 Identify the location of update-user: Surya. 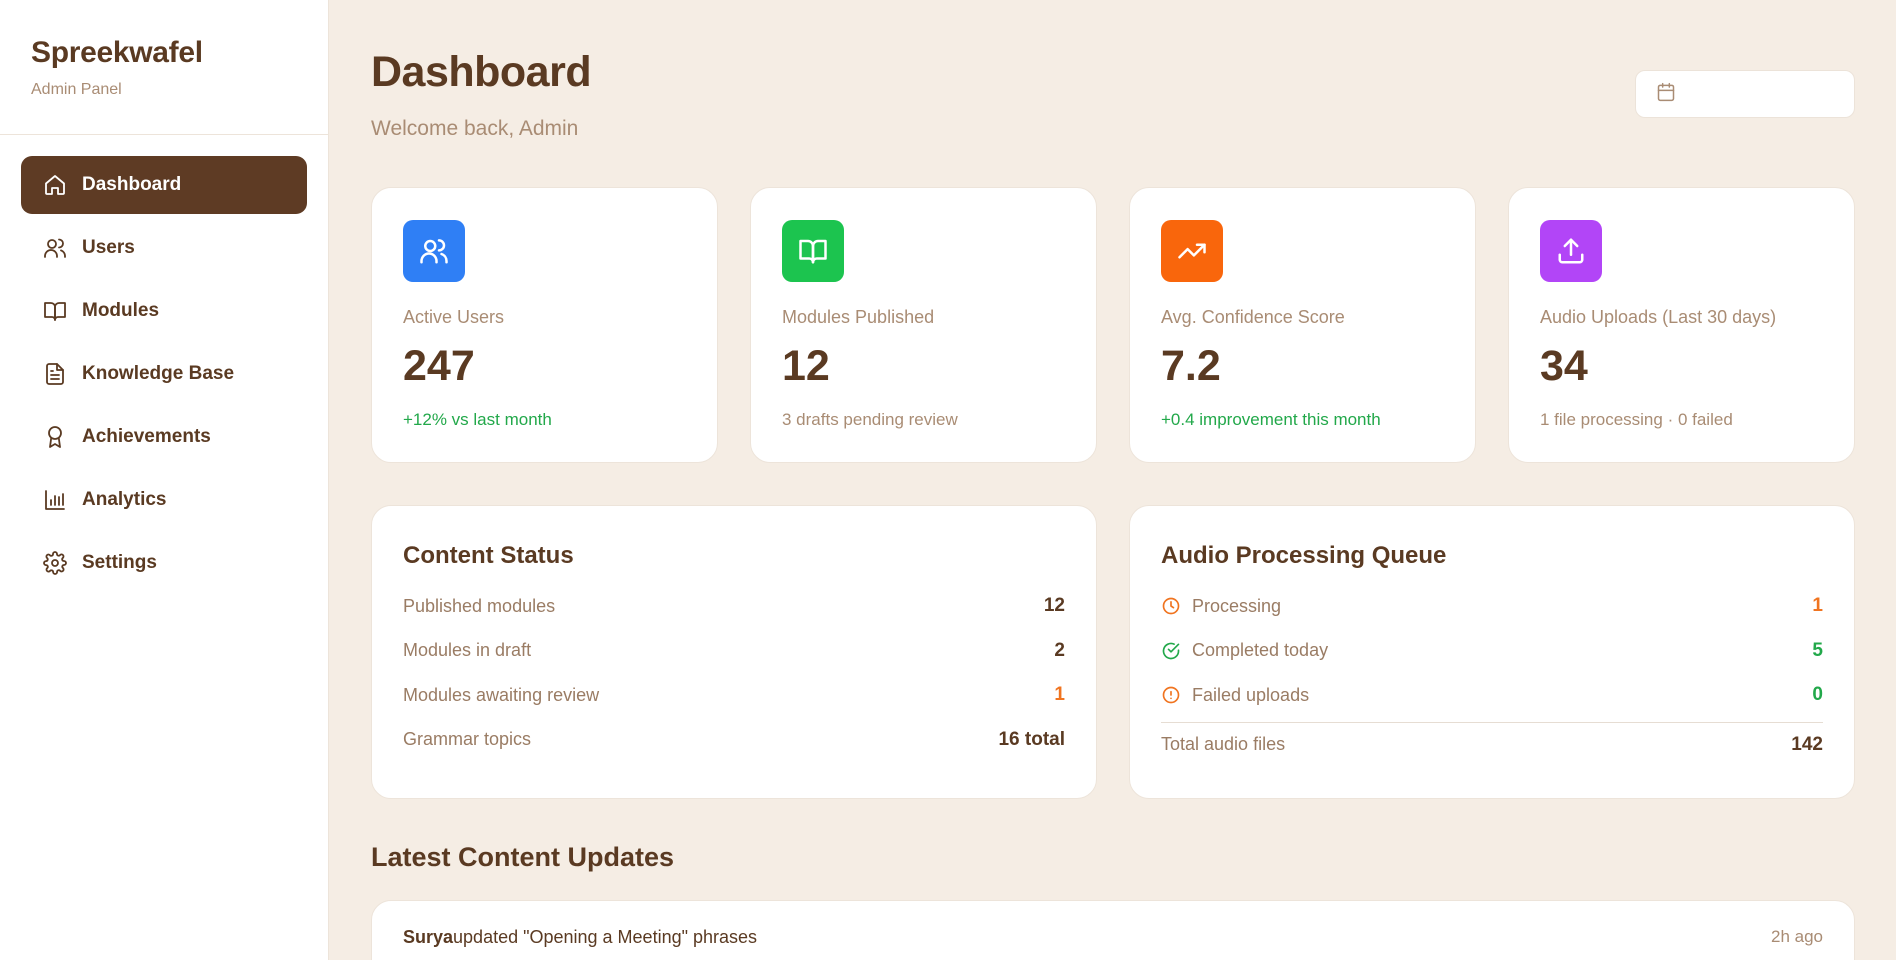
(428, 937).